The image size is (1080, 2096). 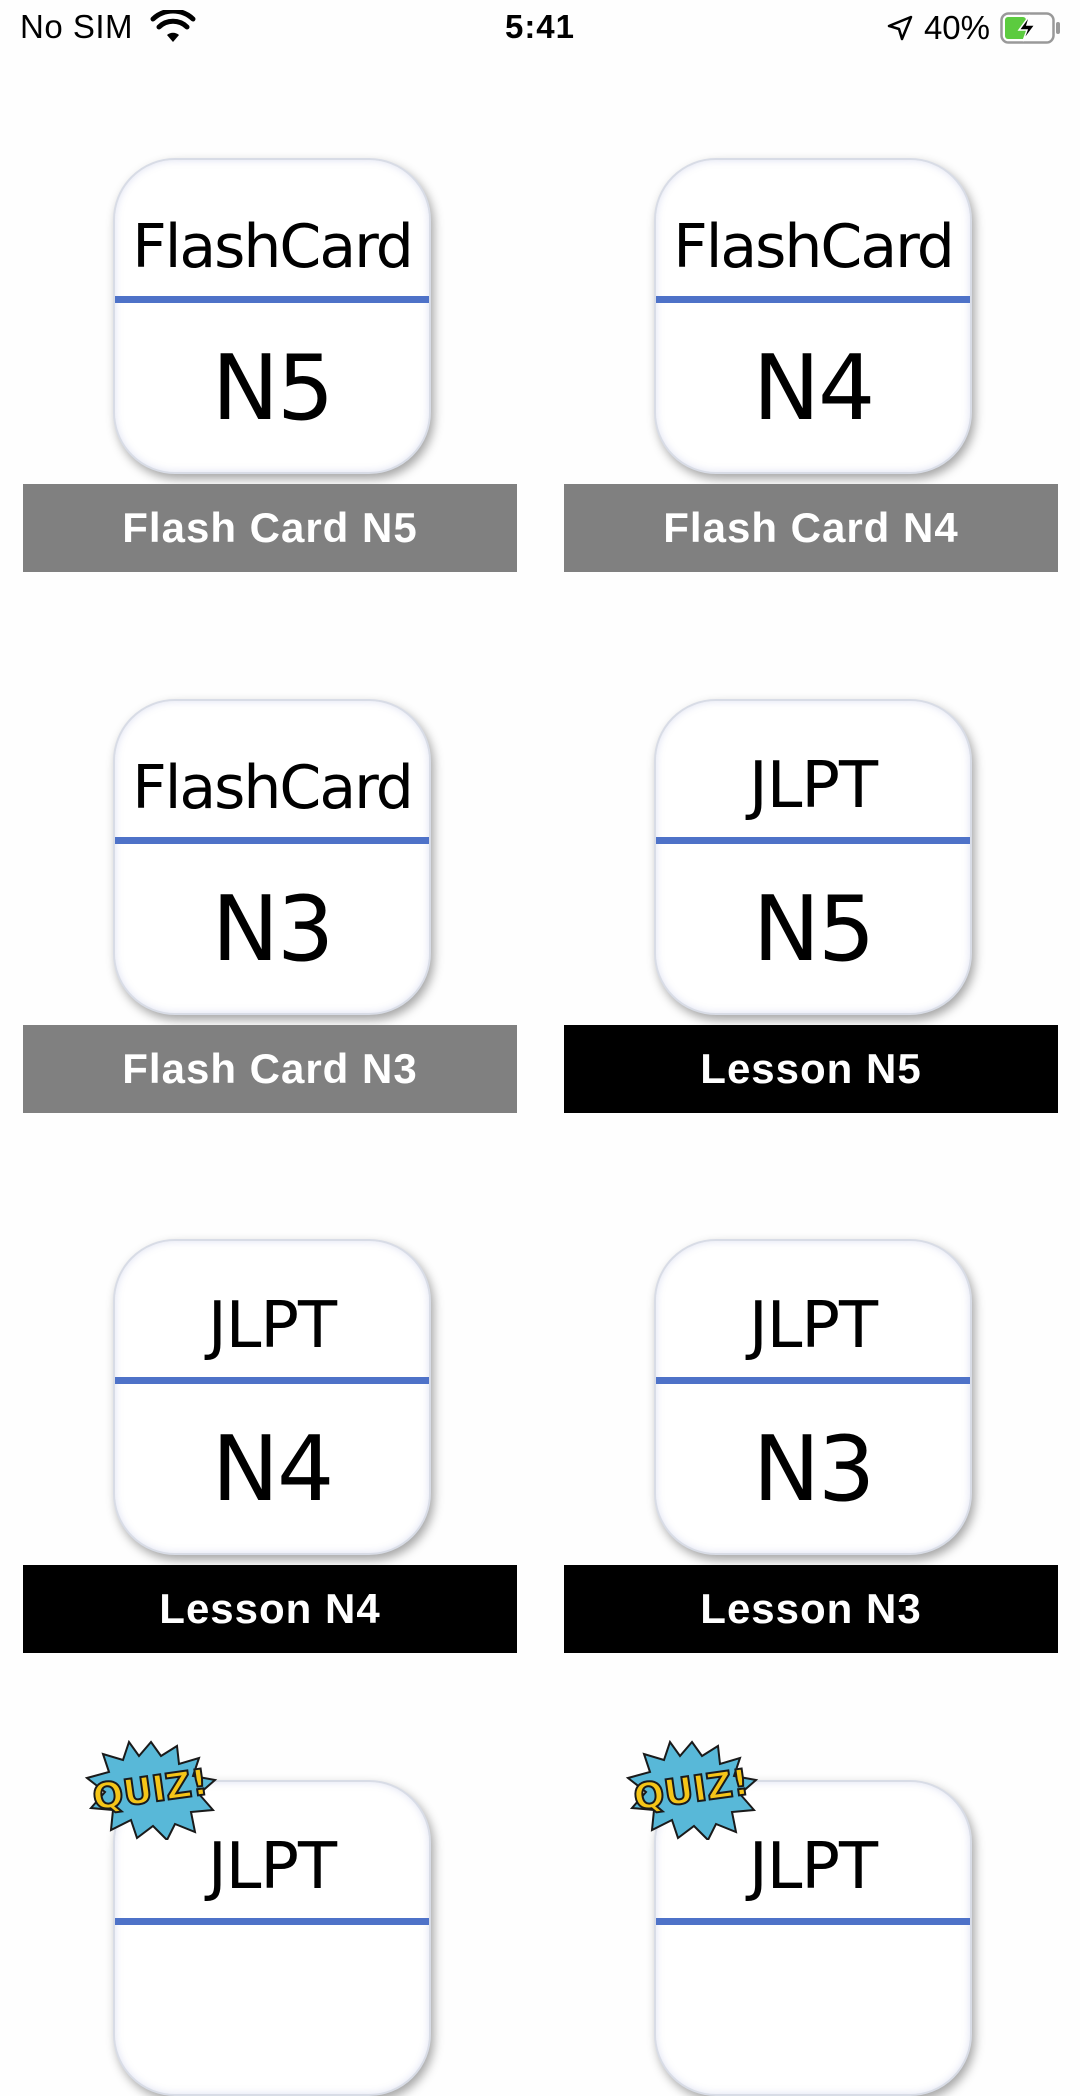 I want to click on flashcard-n5-button: Flash Card N5, so click(x=270, y=528).